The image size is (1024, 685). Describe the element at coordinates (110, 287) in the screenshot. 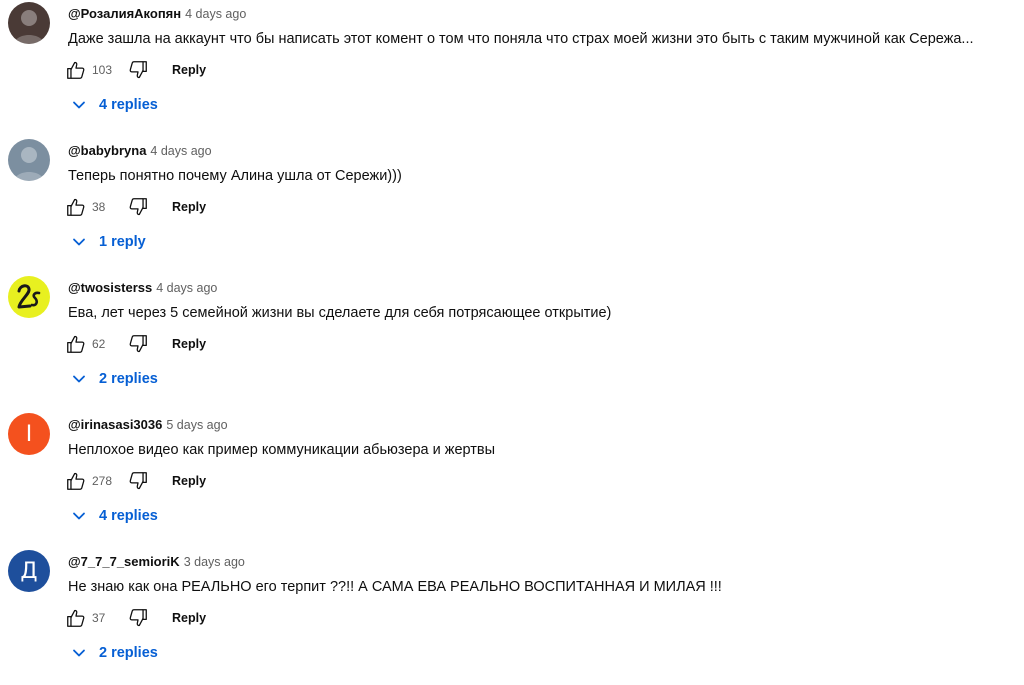

I see `comment-author: @twosisterss` at that location.